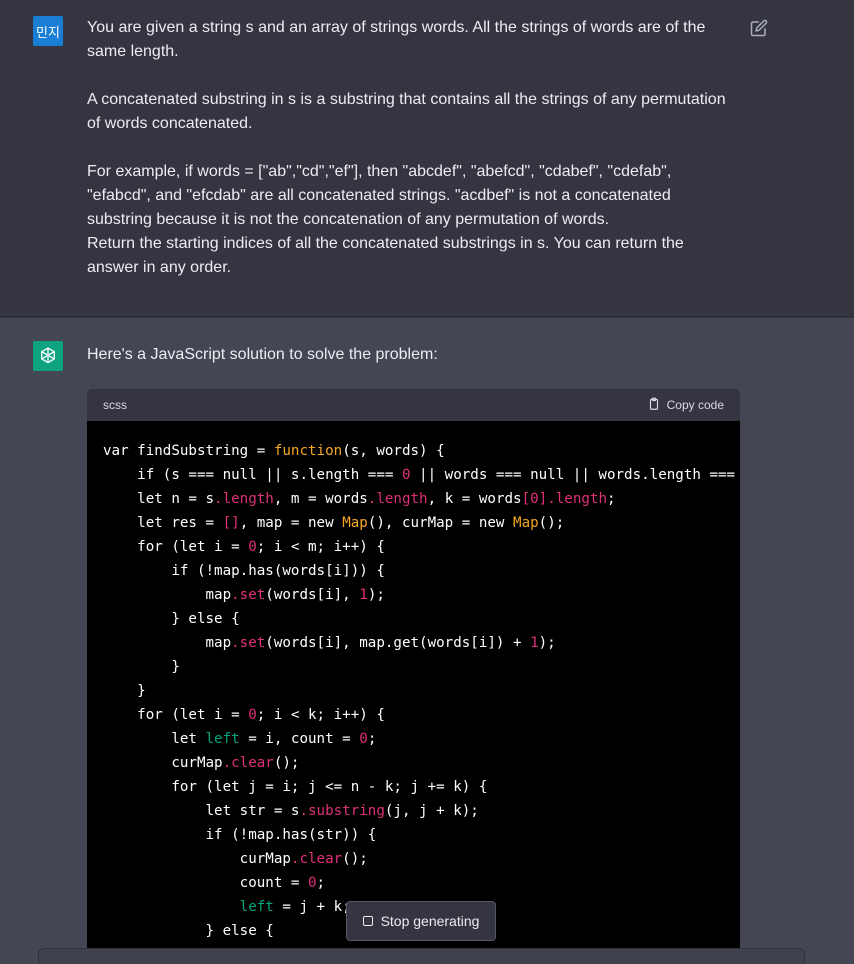 The image size is (854, 964). What do you see at coordinates (393, 451) in the screenshot?
I see `code-token: (s, words) {` at bounding box center [393, 451].